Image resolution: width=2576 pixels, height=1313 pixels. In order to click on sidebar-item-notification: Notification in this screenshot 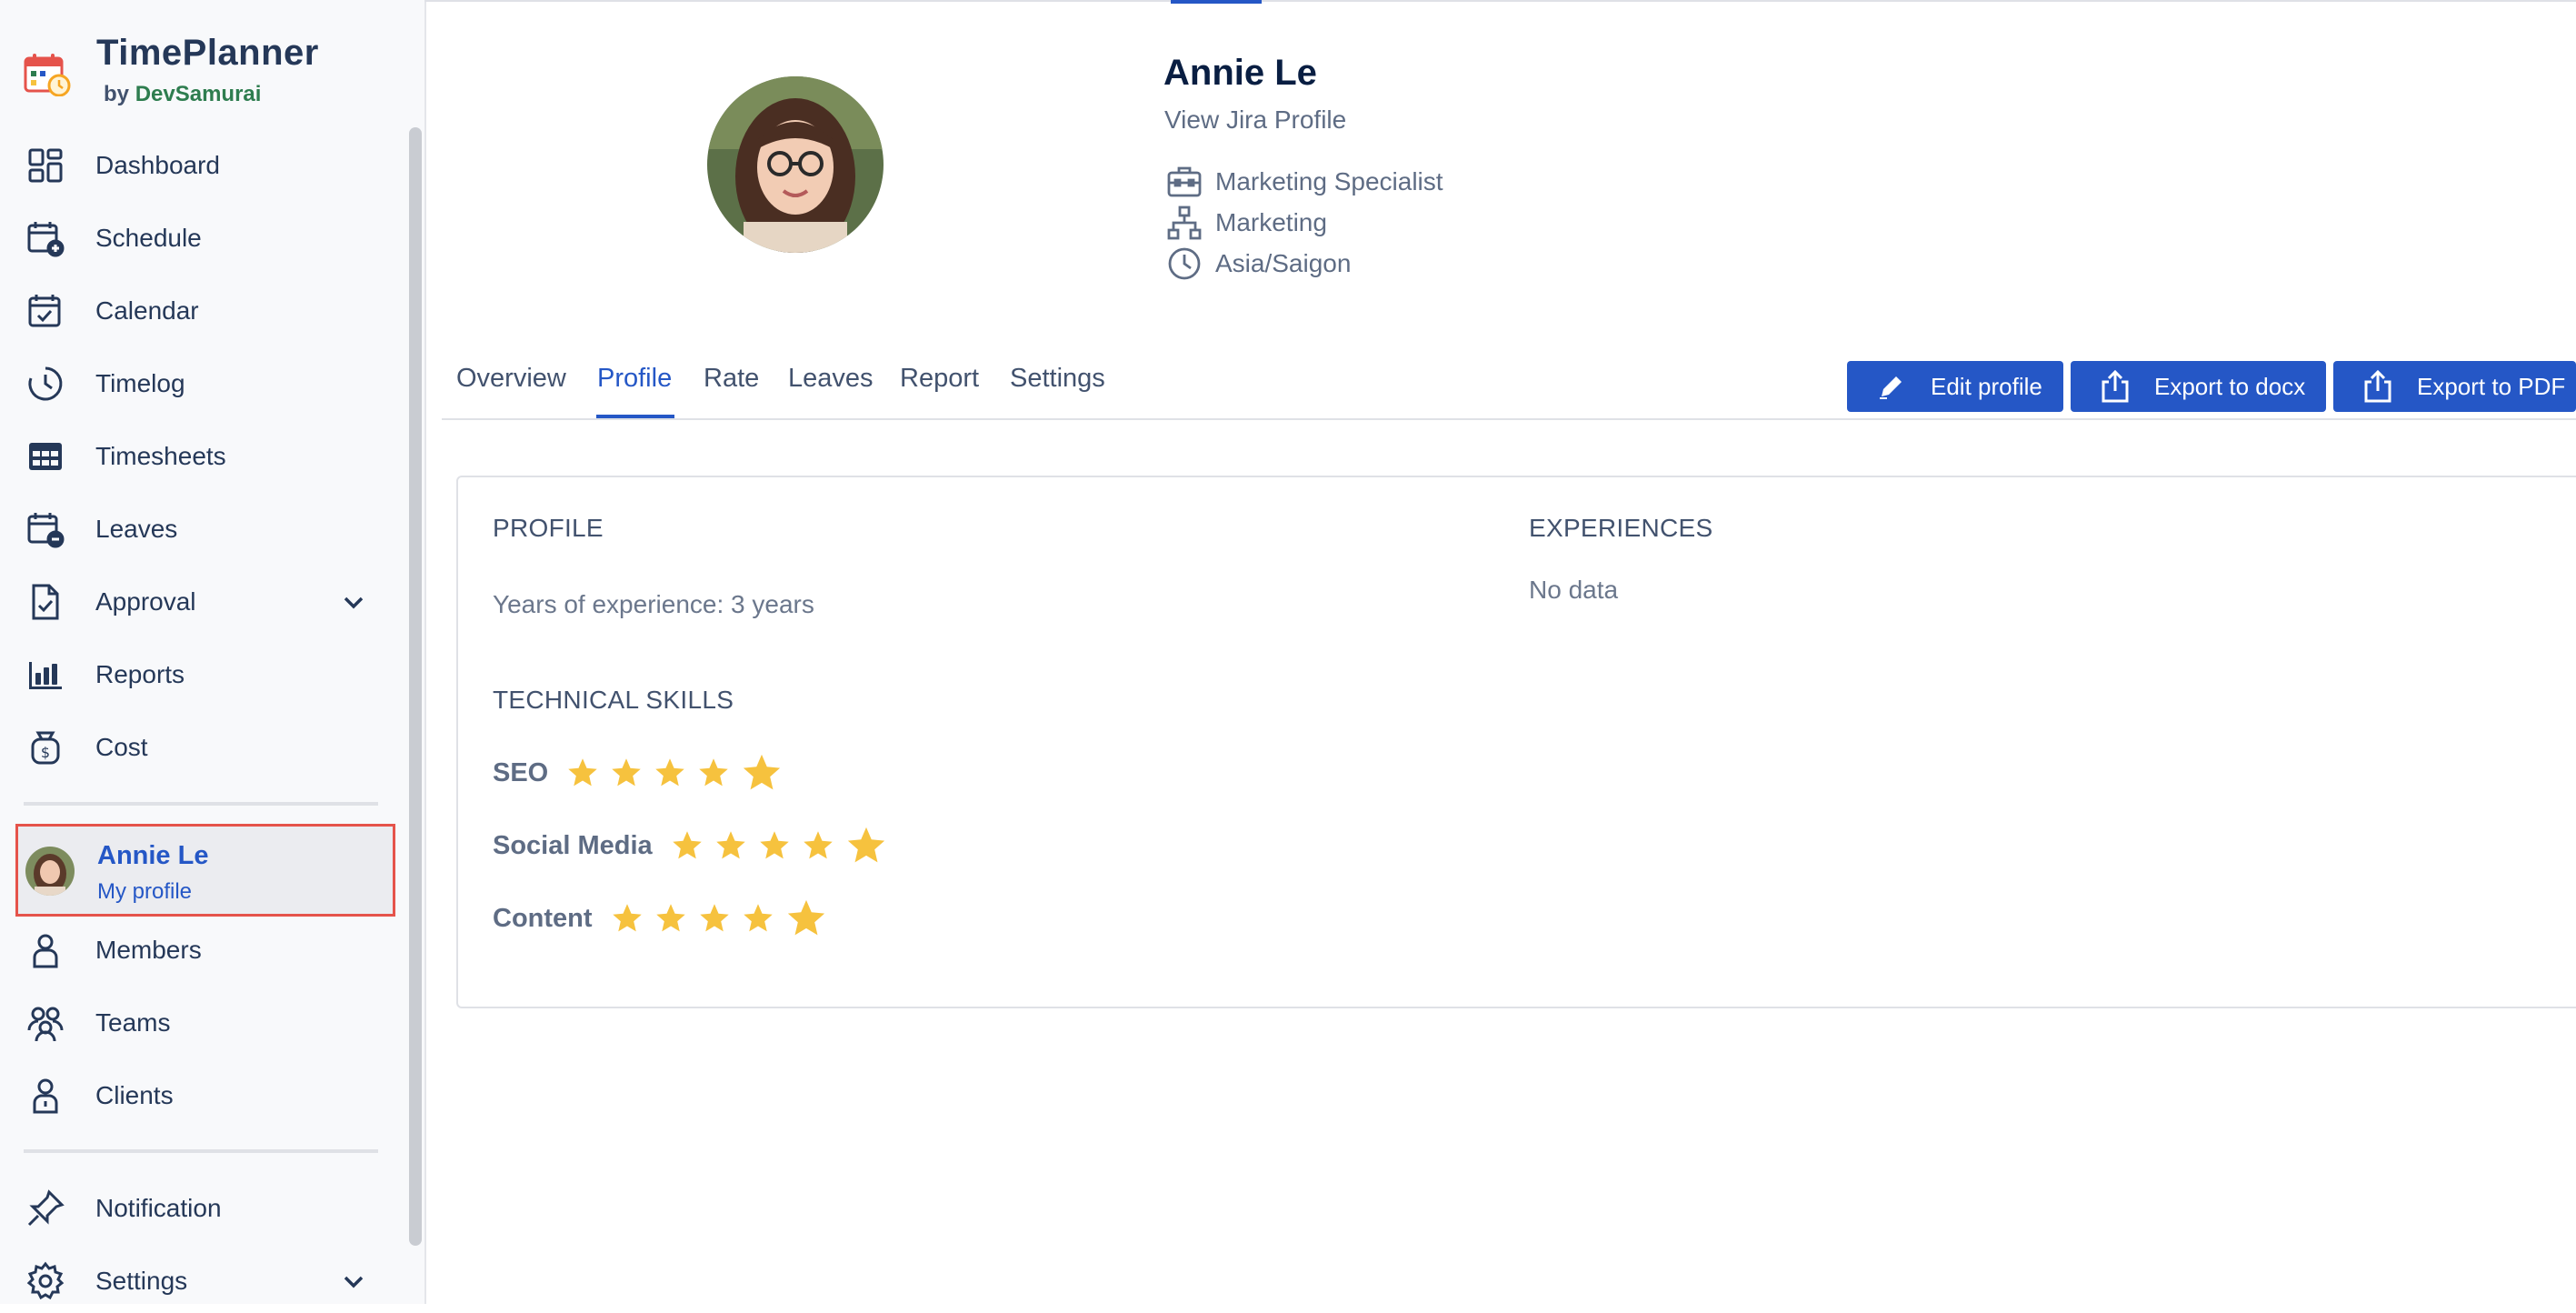, I will do `click(200, 1208)`.